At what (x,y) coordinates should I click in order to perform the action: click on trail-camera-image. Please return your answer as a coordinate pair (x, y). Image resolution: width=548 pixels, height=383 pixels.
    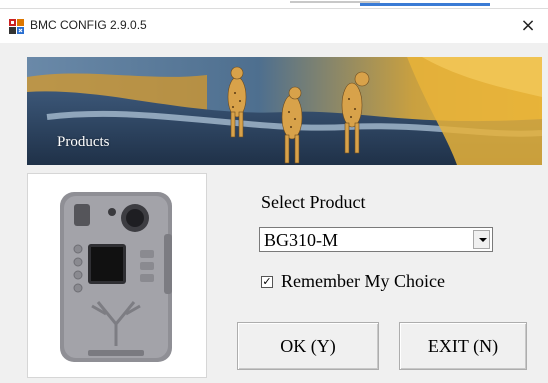
    Looking at the image, I should click on (116, 277).